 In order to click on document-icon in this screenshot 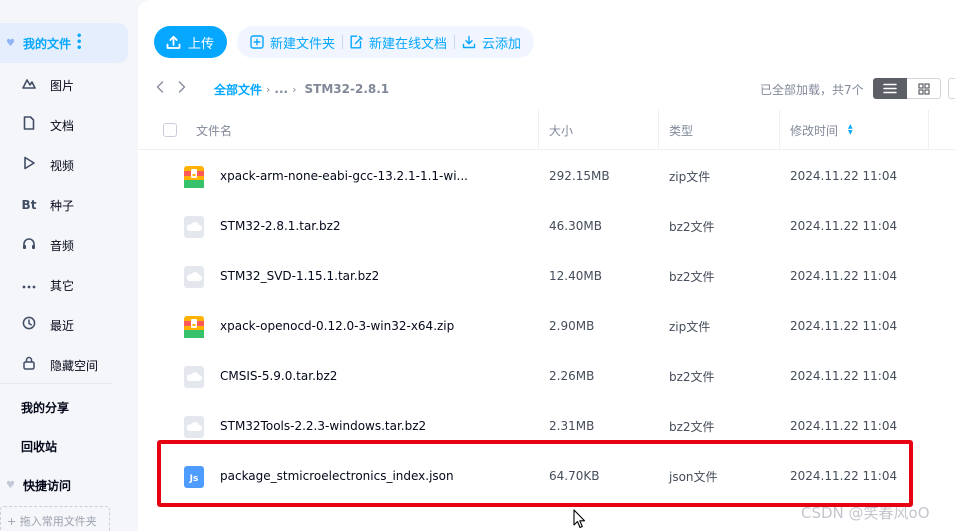, I will do `click(29, 125)`.